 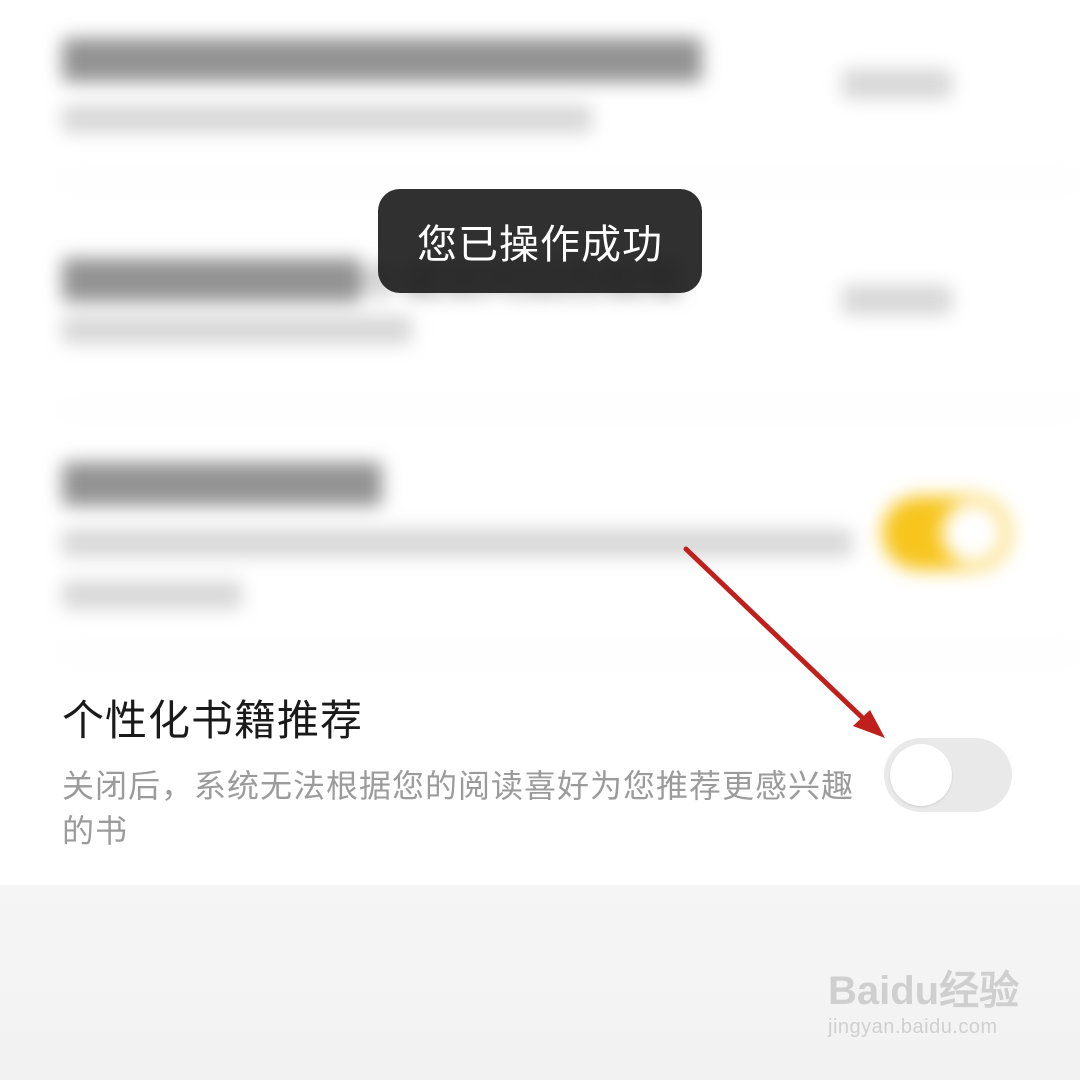 I want to click on baidu-watermark: Baidu经验 jingyan.baidu.com, so click(x=928, y=1010).